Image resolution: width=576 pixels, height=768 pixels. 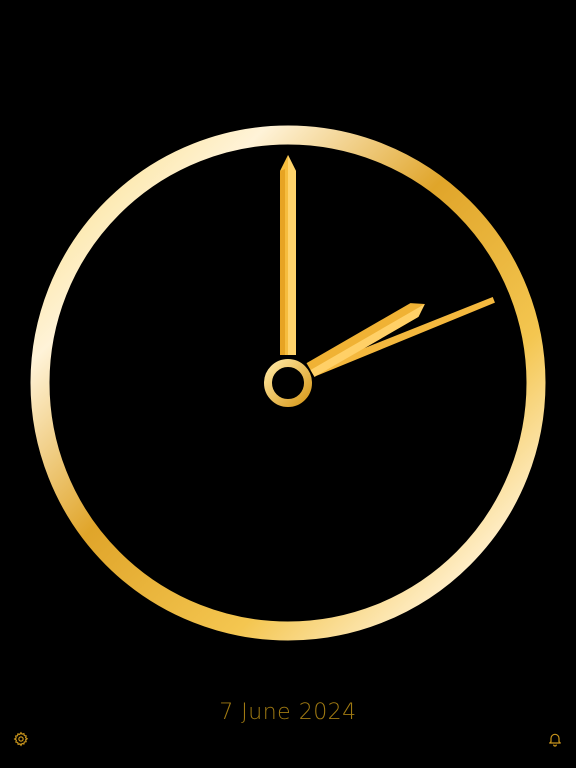 I want to click on settings-button, so click(x=21, y=741).